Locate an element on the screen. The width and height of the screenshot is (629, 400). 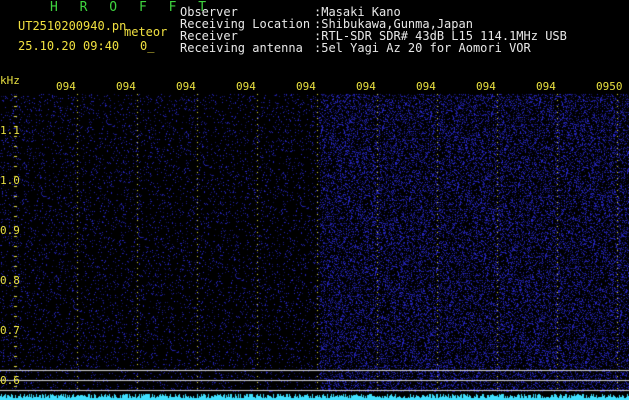
y-tick-label: 1.0 is located at coordinates (10, 180).